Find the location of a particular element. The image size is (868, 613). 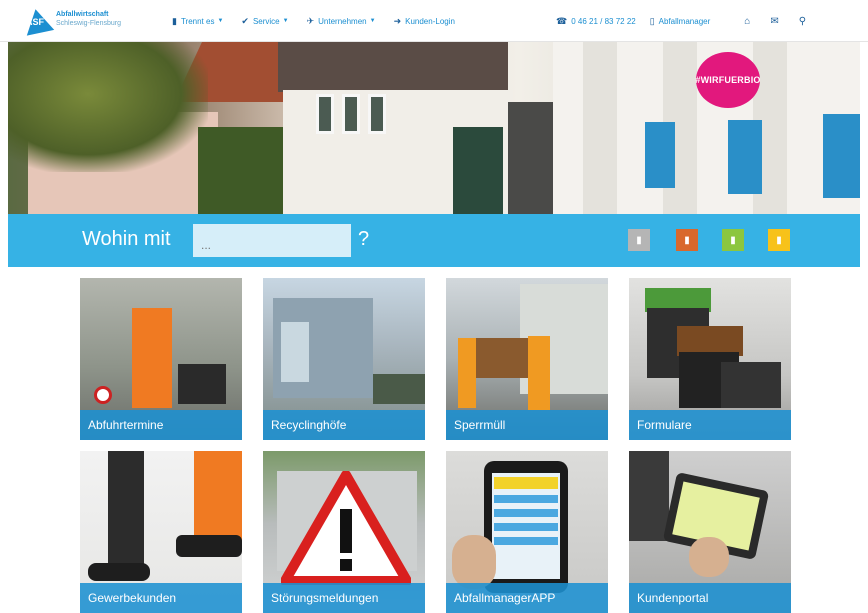

tile-label: Recyclinghöfe is located at coordinates (344, 425).